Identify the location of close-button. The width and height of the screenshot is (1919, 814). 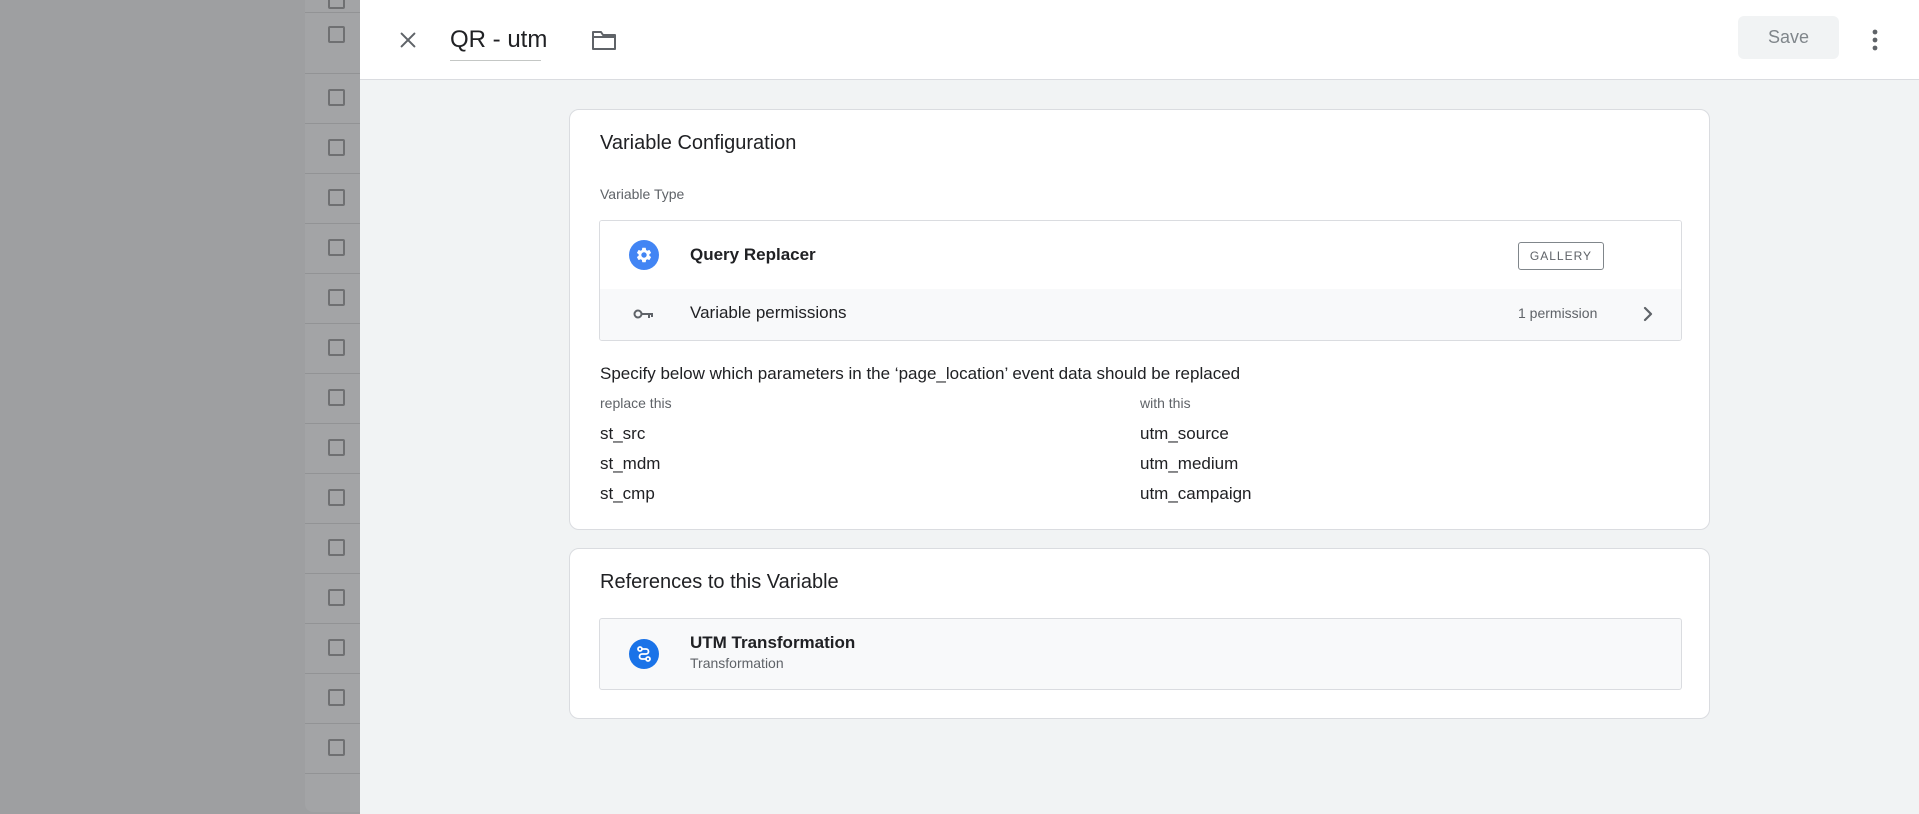
(408, 40).